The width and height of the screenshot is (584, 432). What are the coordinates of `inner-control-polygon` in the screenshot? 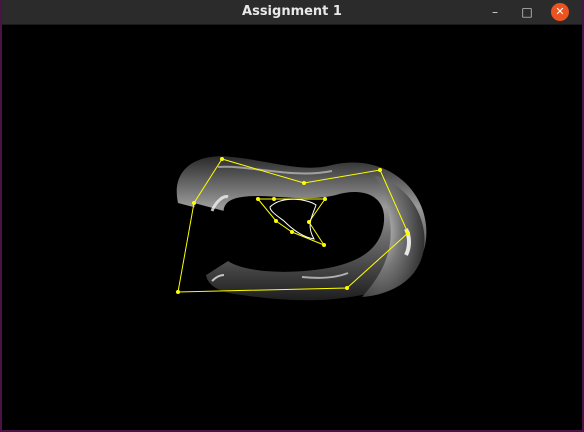 It's located at (291, 222).